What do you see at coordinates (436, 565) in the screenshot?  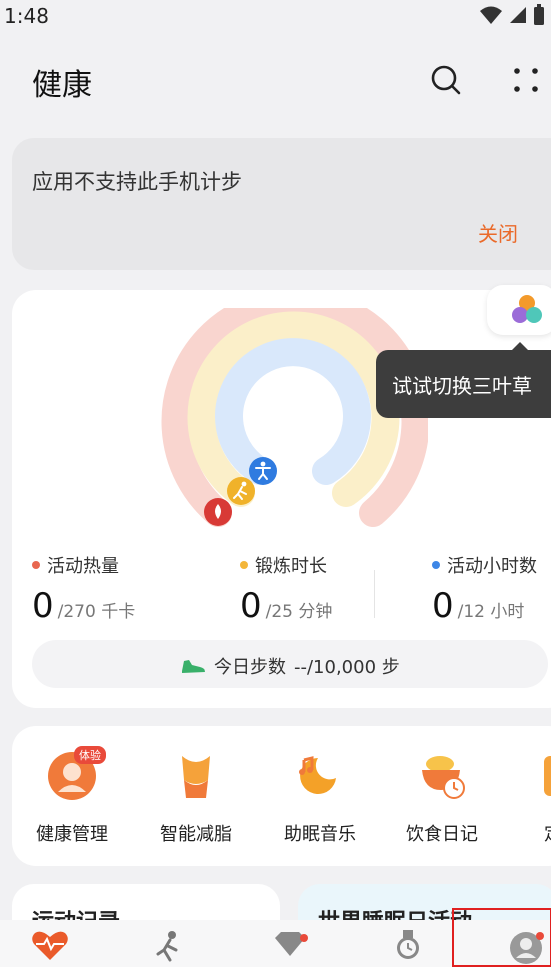 I see `hours-dot` at bounding box center [436, 565].